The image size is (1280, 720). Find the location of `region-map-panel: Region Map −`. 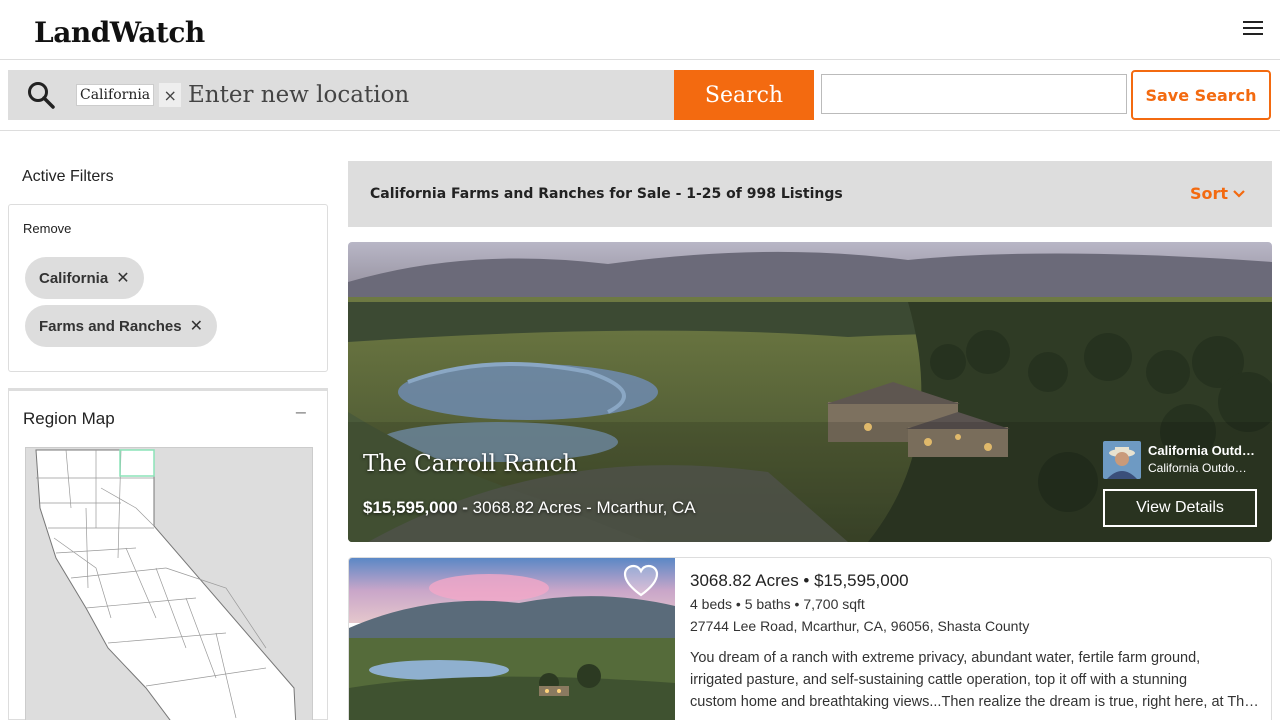

region-map-panel: Region Map − is located at coordinates (168, 554).